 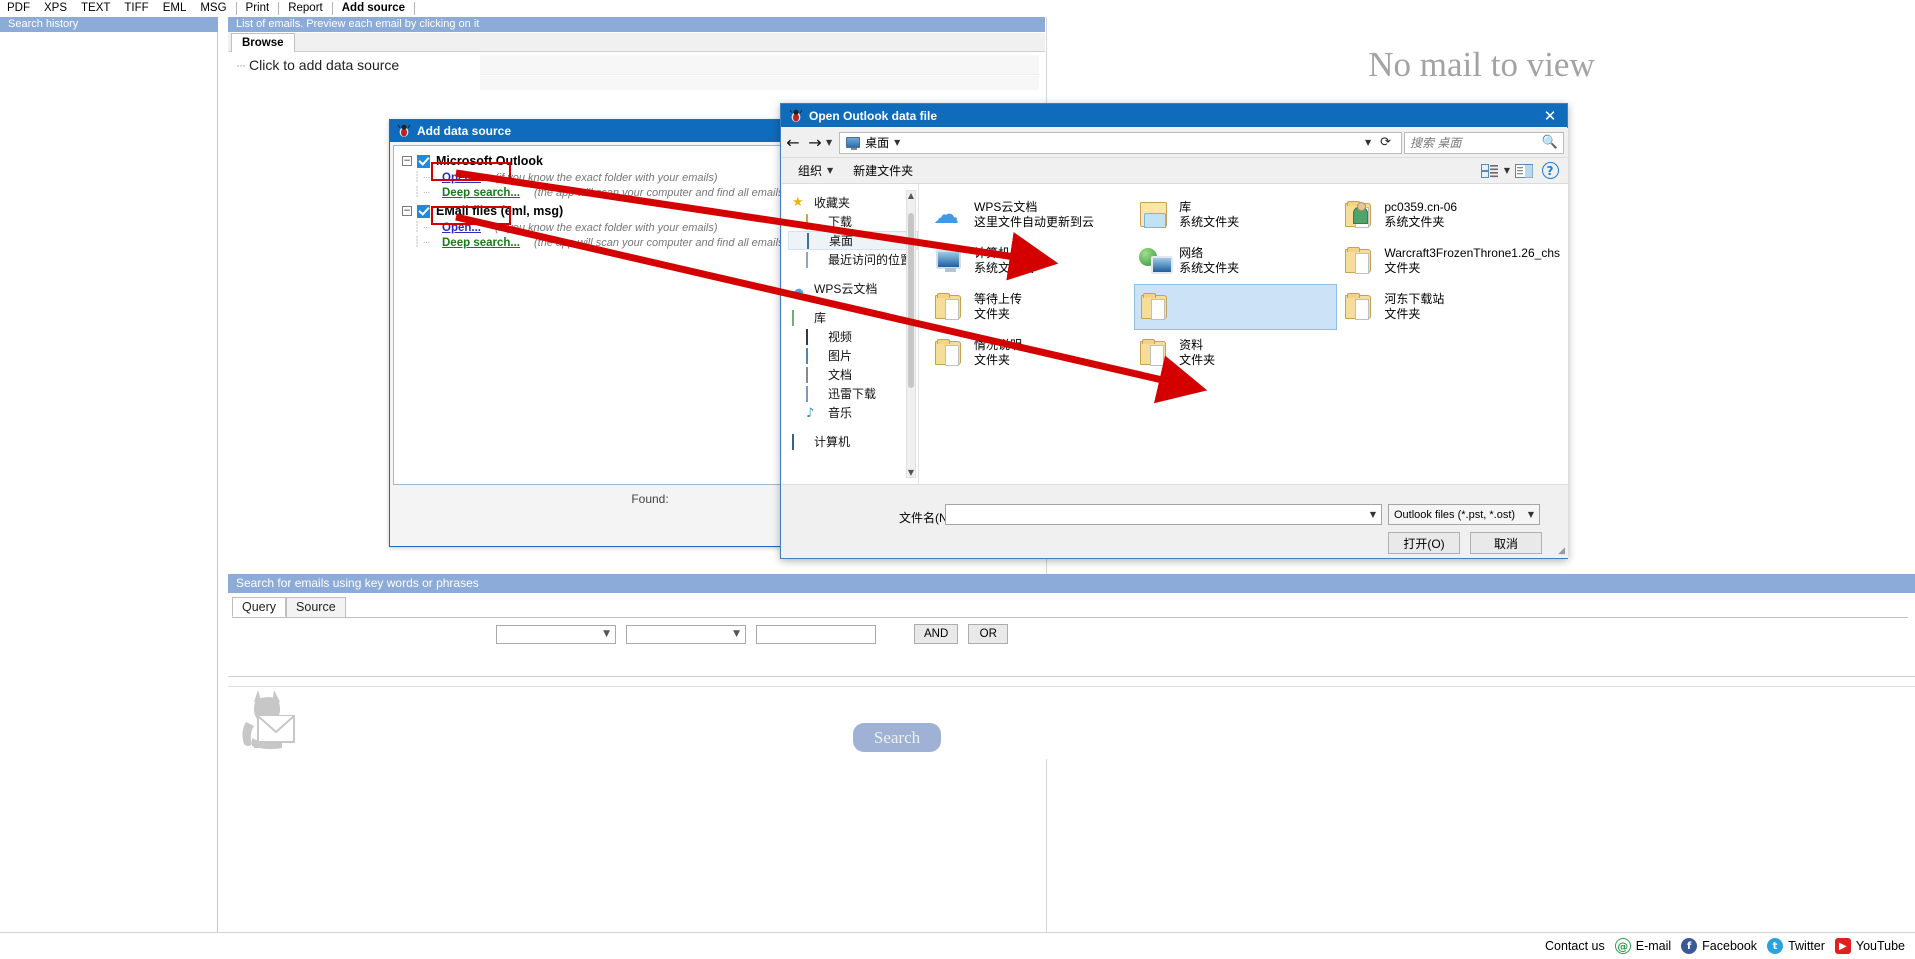 What do you see at coordinates (332, 8) in the screenshot?
I see `menu-separator` at bounding box center [332, 8].